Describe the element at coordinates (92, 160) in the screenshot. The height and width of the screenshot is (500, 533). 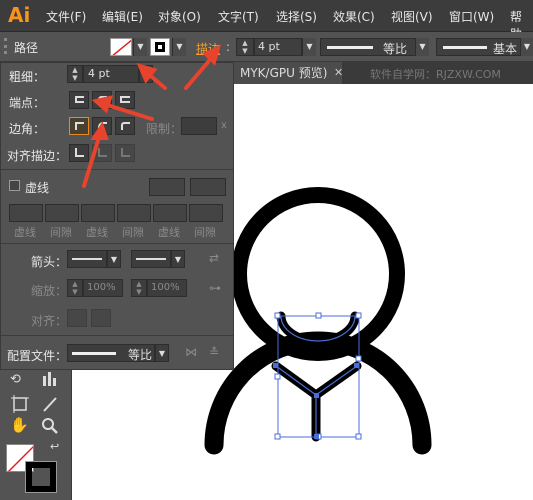
I see `arrow-to-corner` at that location.